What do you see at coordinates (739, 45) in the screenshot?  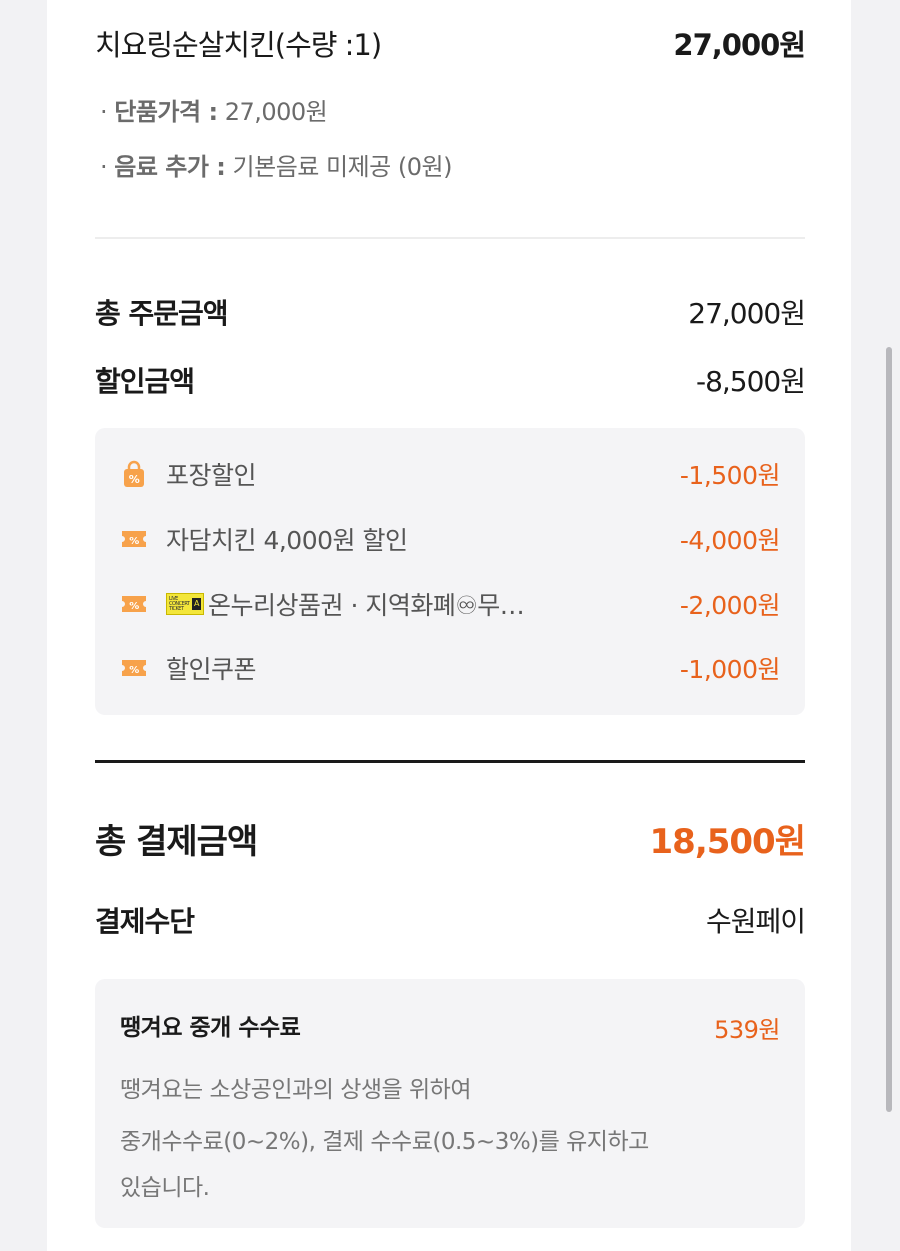 I see `item-price: 27,000원` at bounding box center [739, 45].